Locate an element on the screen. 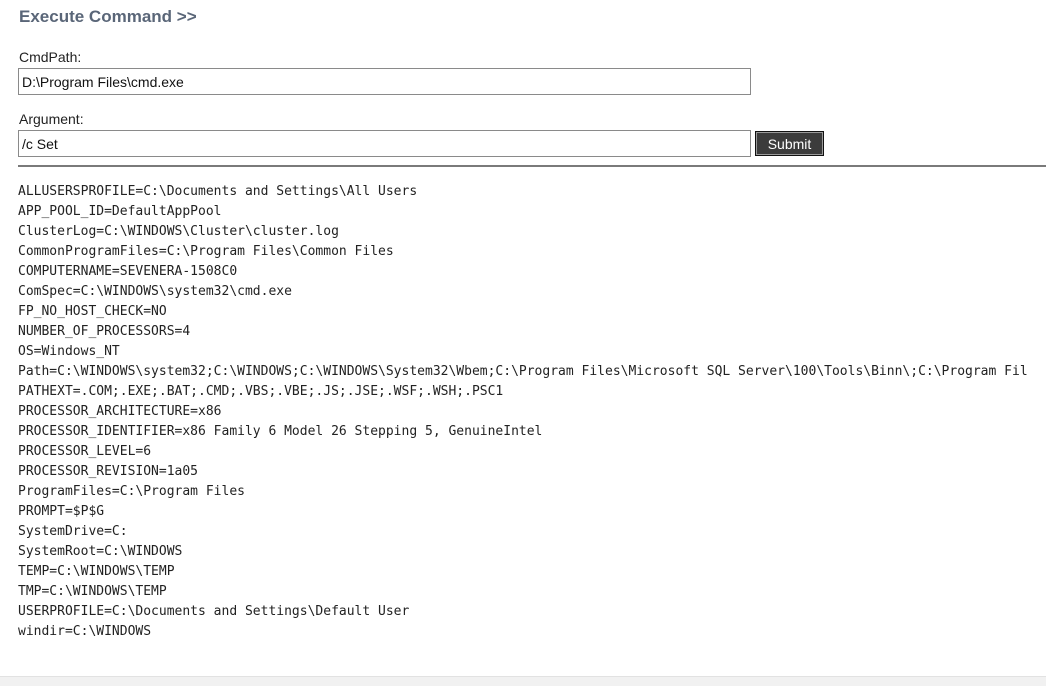 The width and height of the screenshot is (1046, 686). output-line: PROCESSOR_LEVEL=6 is located at coordinates (85, 451).